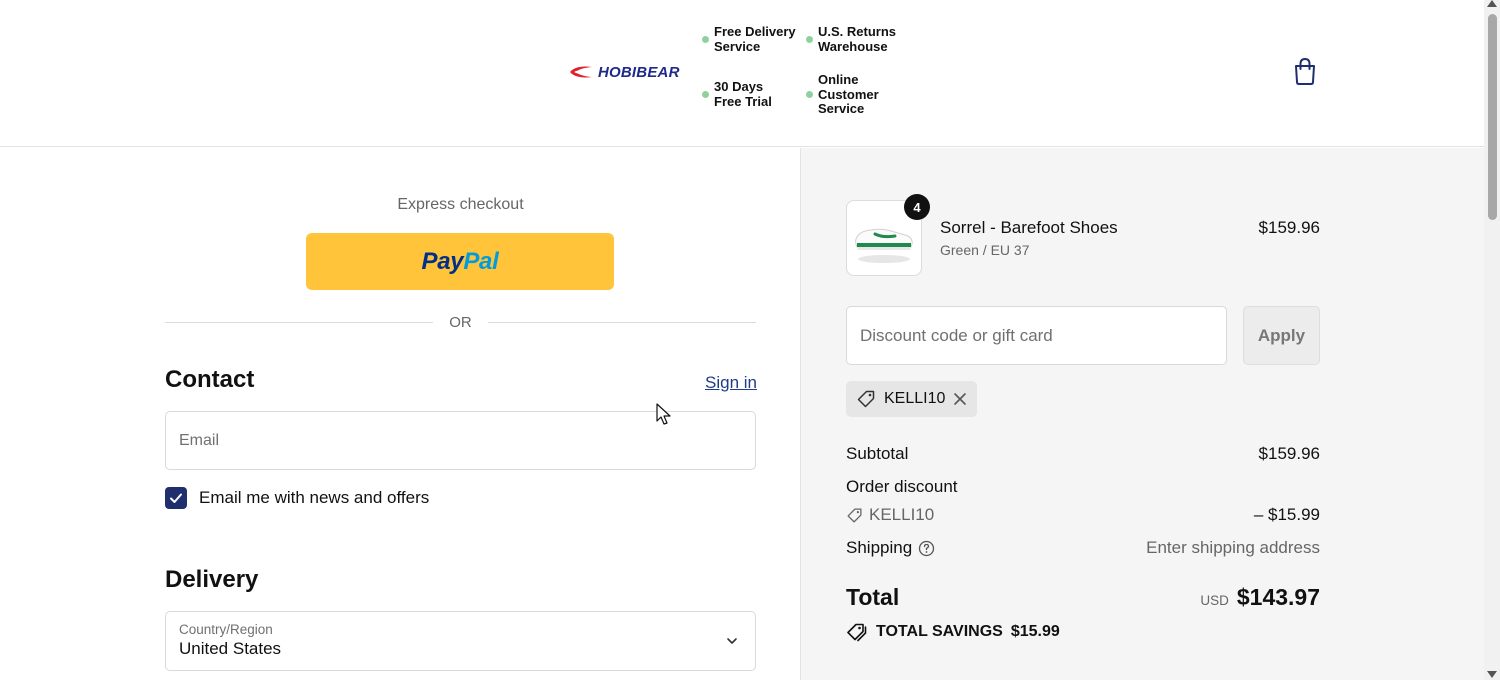 The width and height of the screenshot is (1500, 680). Describe the element at coordinates (755, 31) in the screenshot. I see `feature-line: Free Delivery` at that location.